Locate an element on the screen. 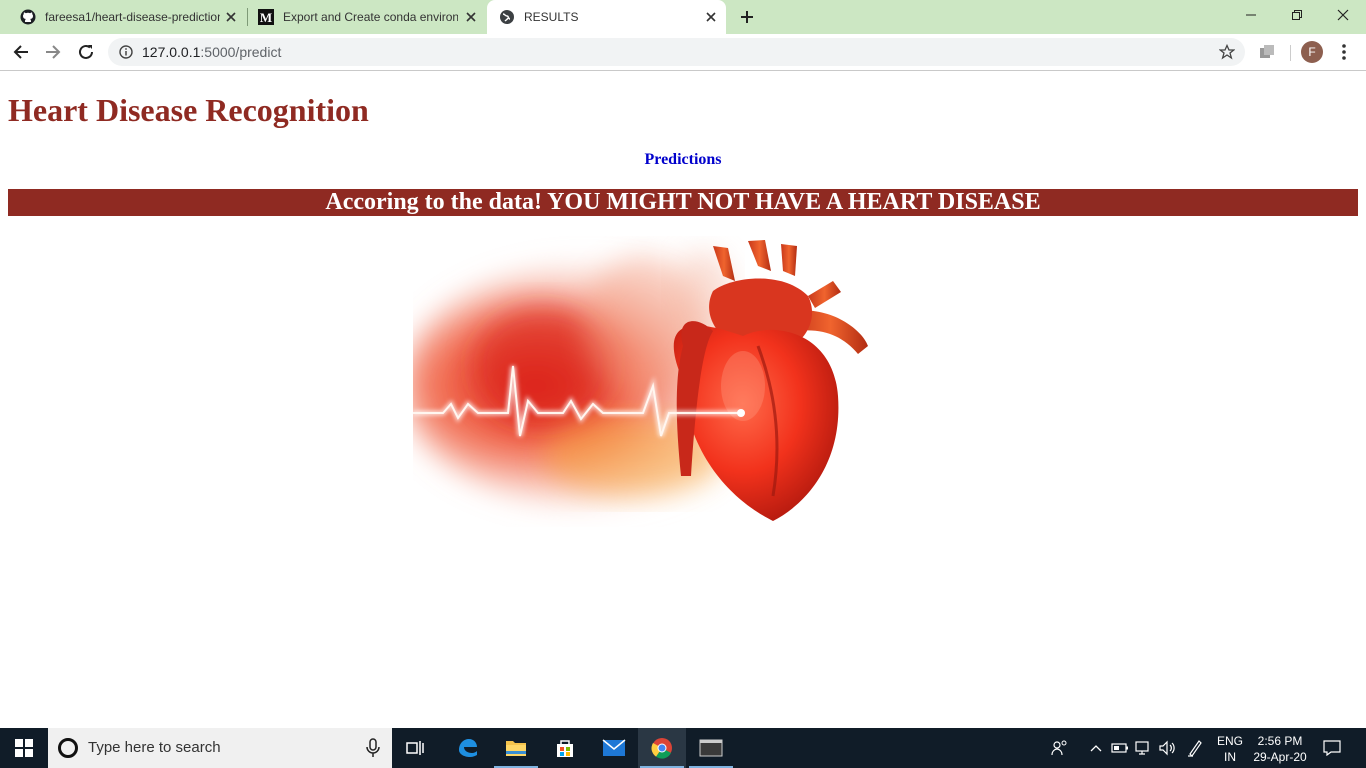 The width and height of the screenshot is (1366, 768). medium-icon: M is located at coordinates (266, 17).